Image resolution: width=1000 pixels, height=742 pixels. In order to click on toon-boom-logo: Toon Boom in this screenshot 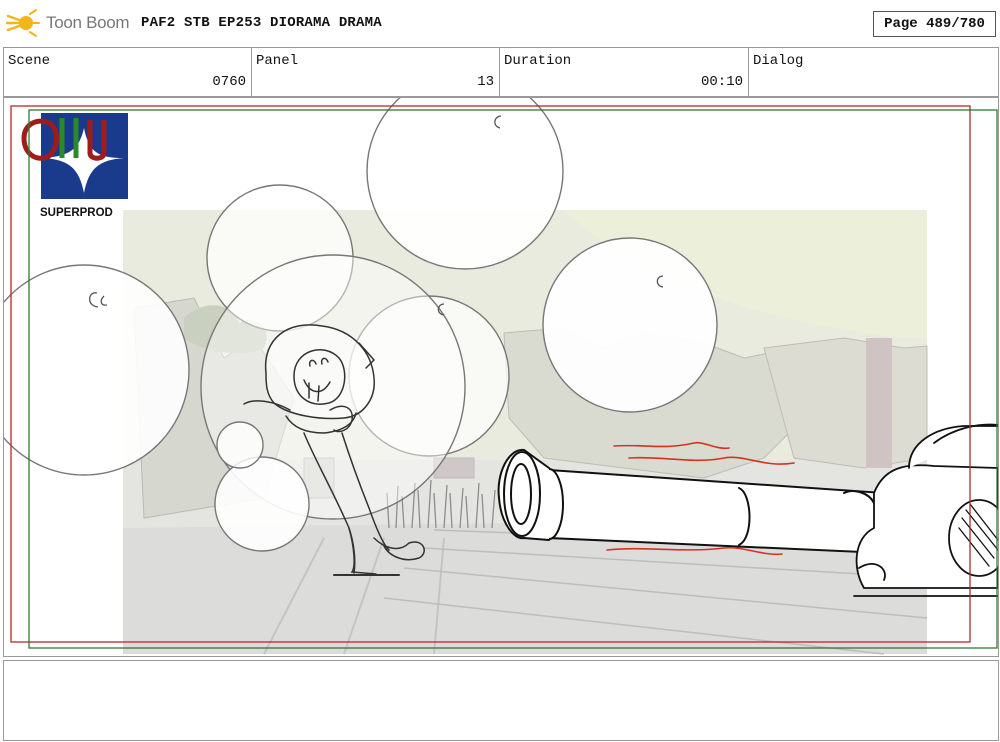, I will do `click(68, 23)`.